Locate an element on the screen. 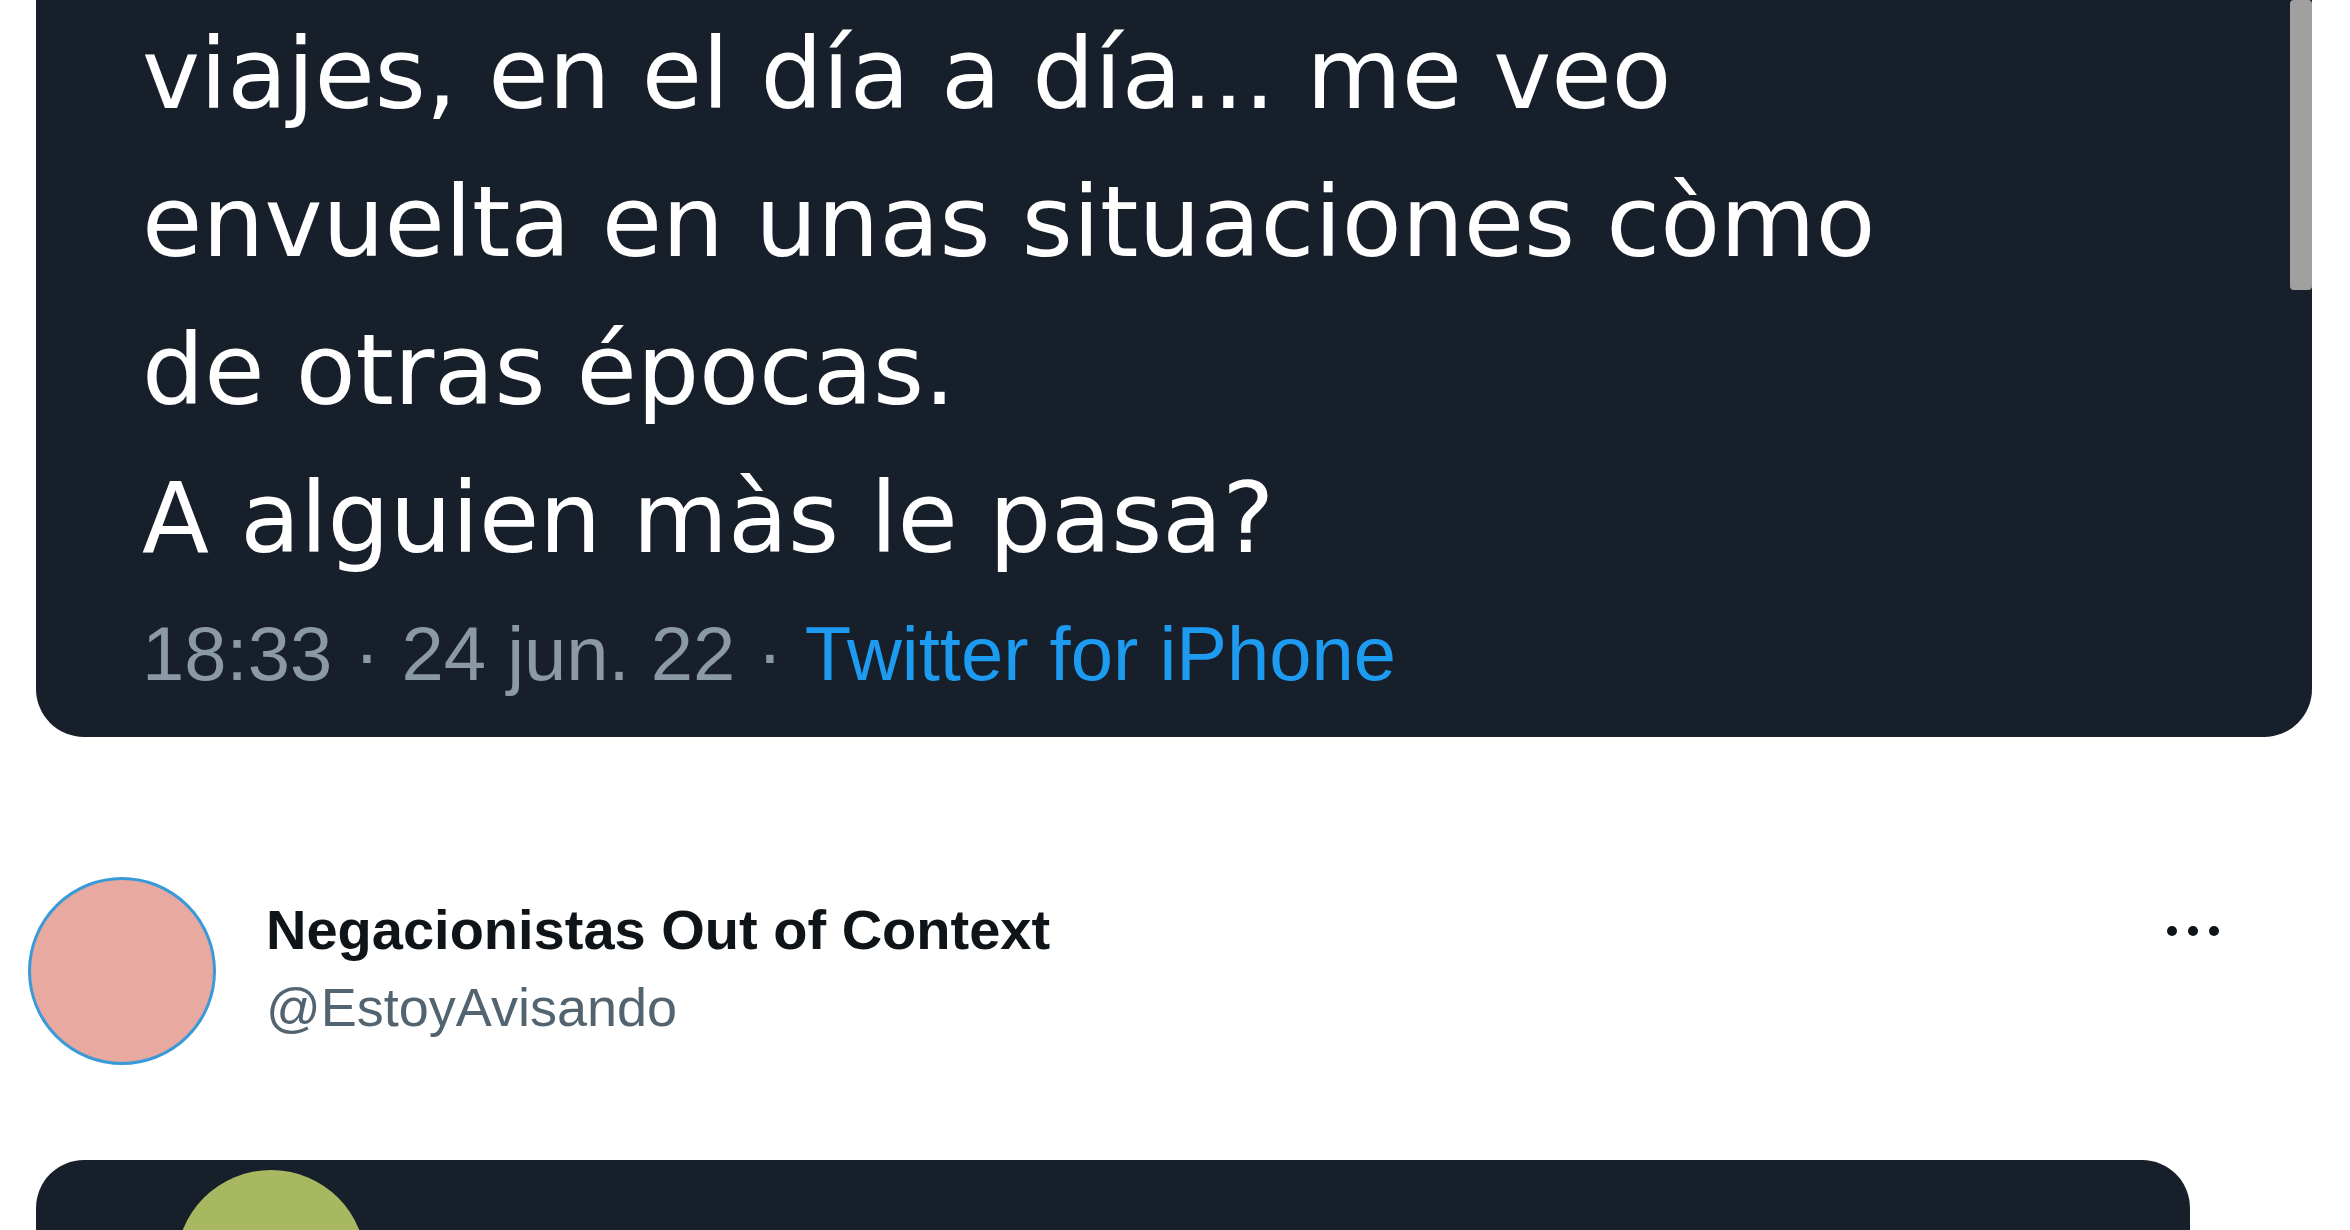  tweet-time: 18:33 is located at coordinates (237, 653).